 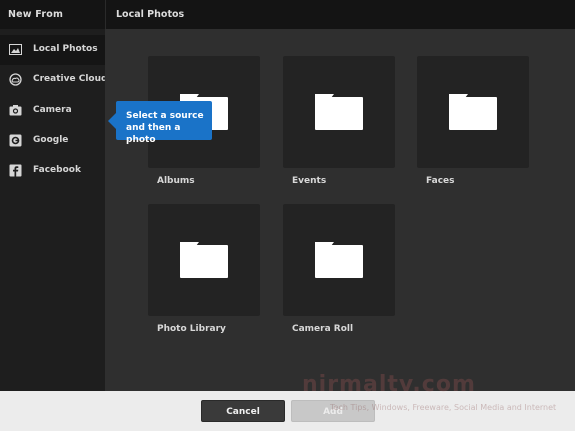 What do you see at coordinates (440, 181) in the screenshot?
I see `folder-label: Faces` at bounding box center [440, 181].